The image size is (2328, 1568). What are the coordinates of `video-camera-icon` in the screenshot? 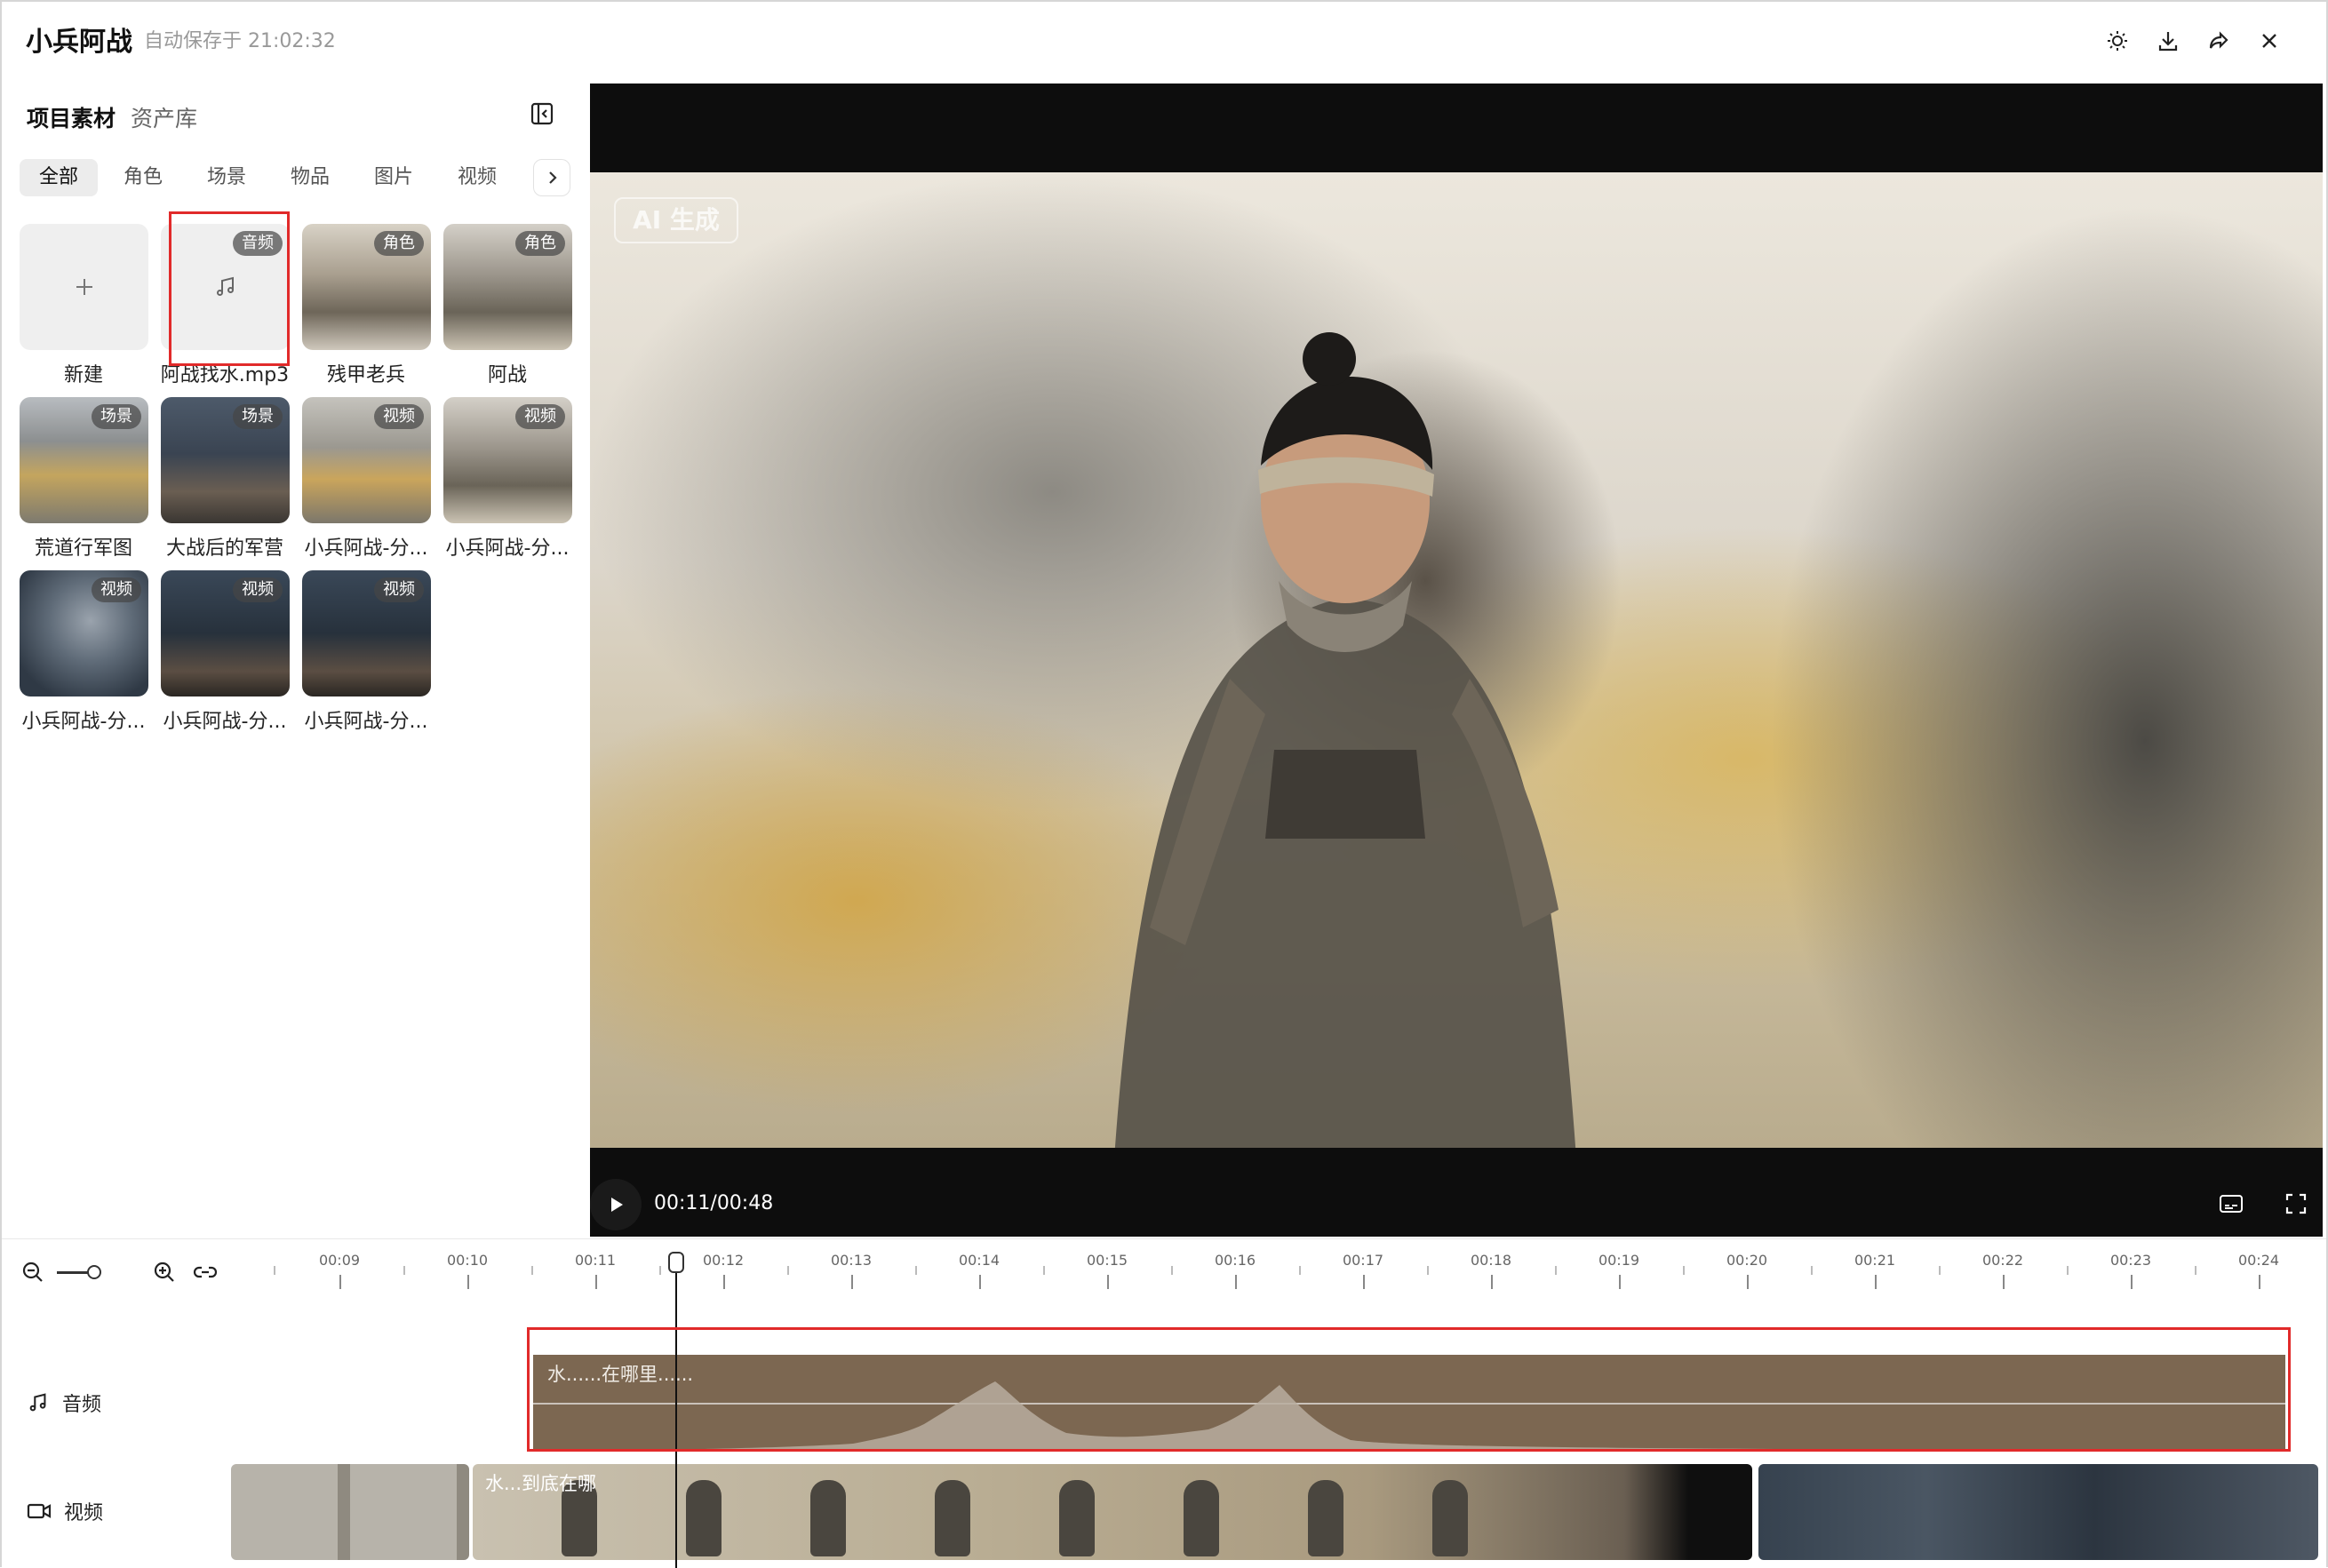 It's located at (39, 1511).